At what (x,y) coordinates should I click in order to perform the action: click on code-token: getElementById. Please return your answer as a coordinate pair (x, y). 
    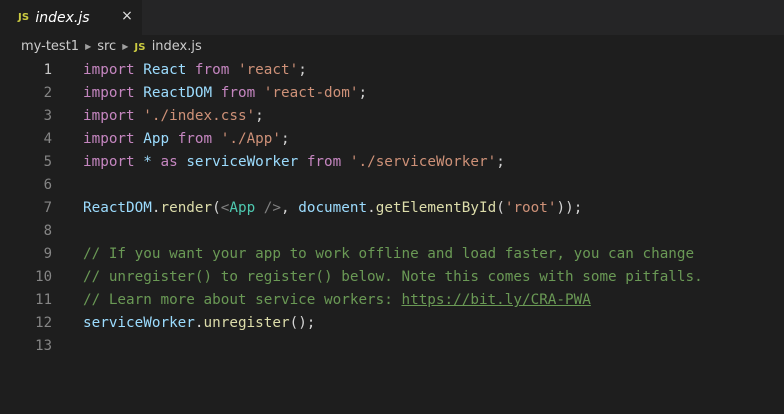
    Looking at the image, I should click on (436, 208).